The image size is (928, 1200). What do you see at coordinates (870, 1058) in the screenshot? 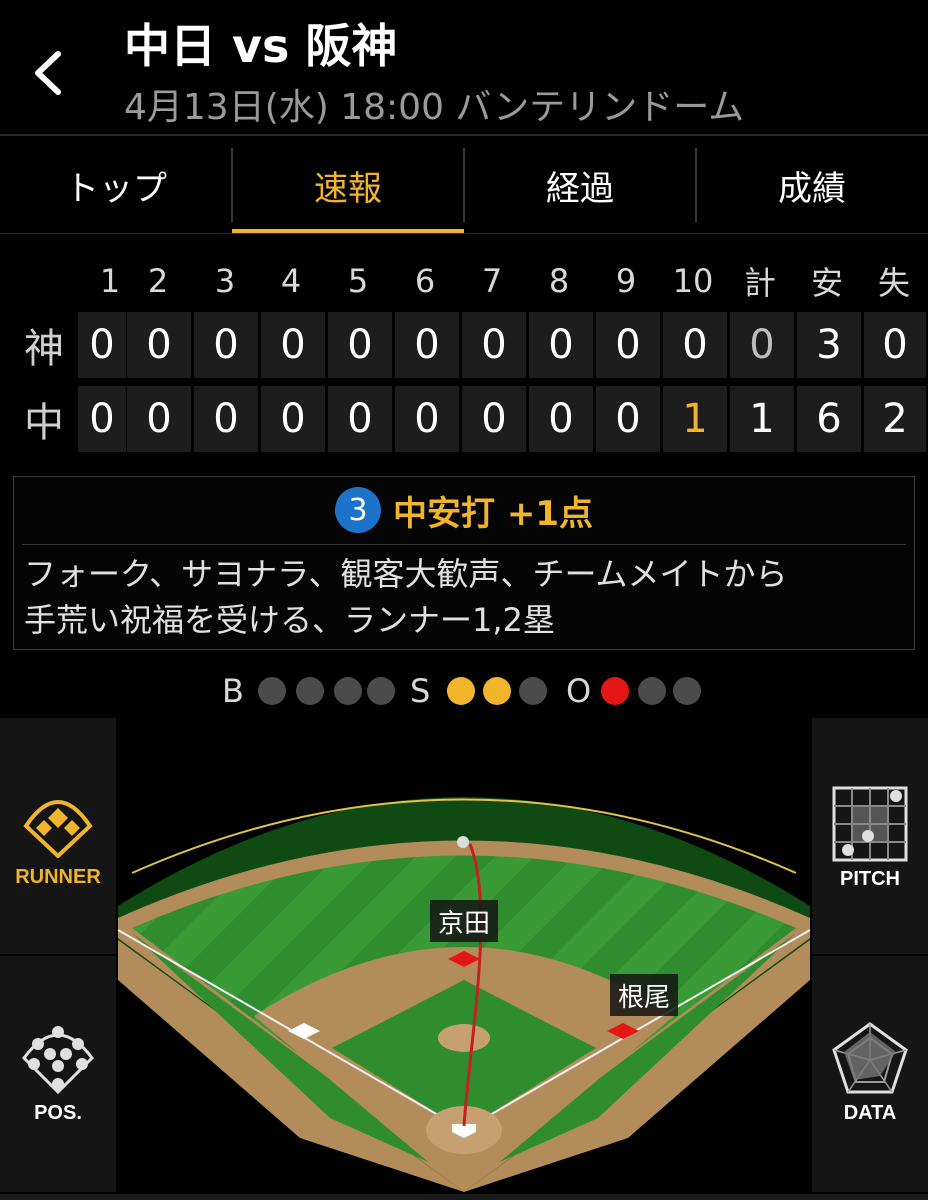
I see `radar-chart-icon` at bounding box center [870, 1058].